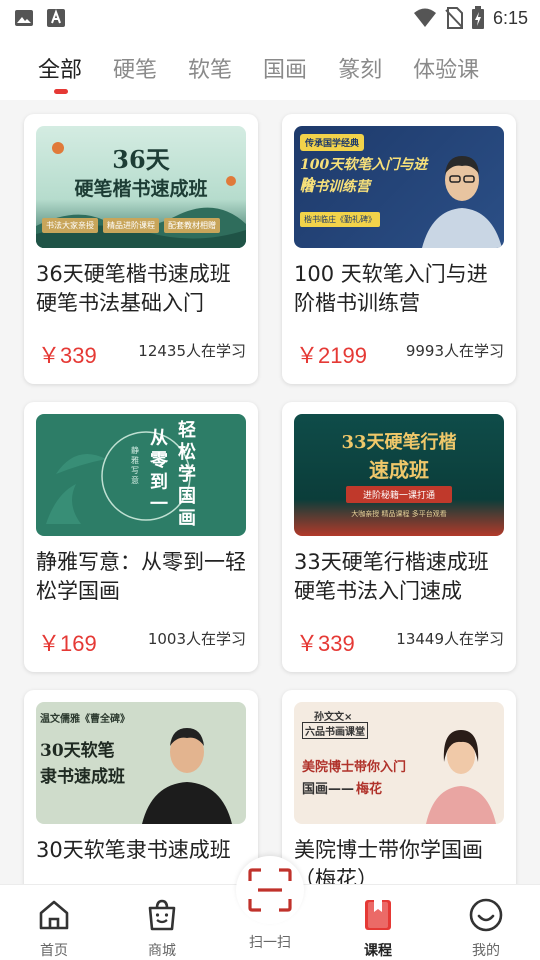  Describe the element at coordinates (340, 219) in the screenshot. I see `thumb-note: 楷书临庄《勤礼碑》` at that location.